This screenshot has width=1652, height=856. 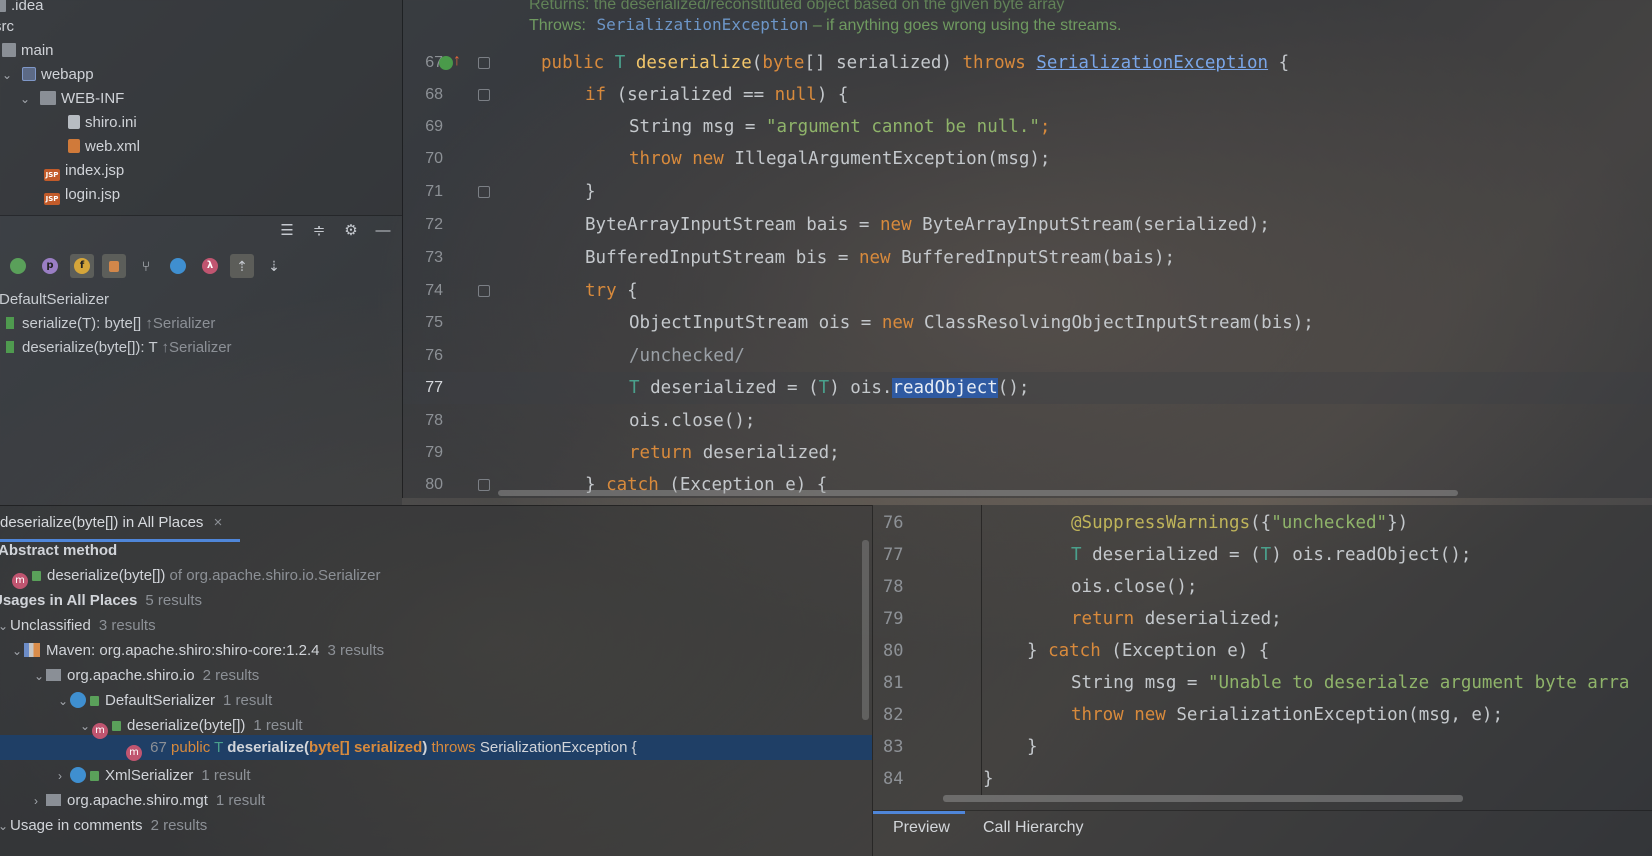 What do you see at coordinates (383, 231) in the screenshot?
I see `minimize-icon: —` at bounding box center [383, 231].